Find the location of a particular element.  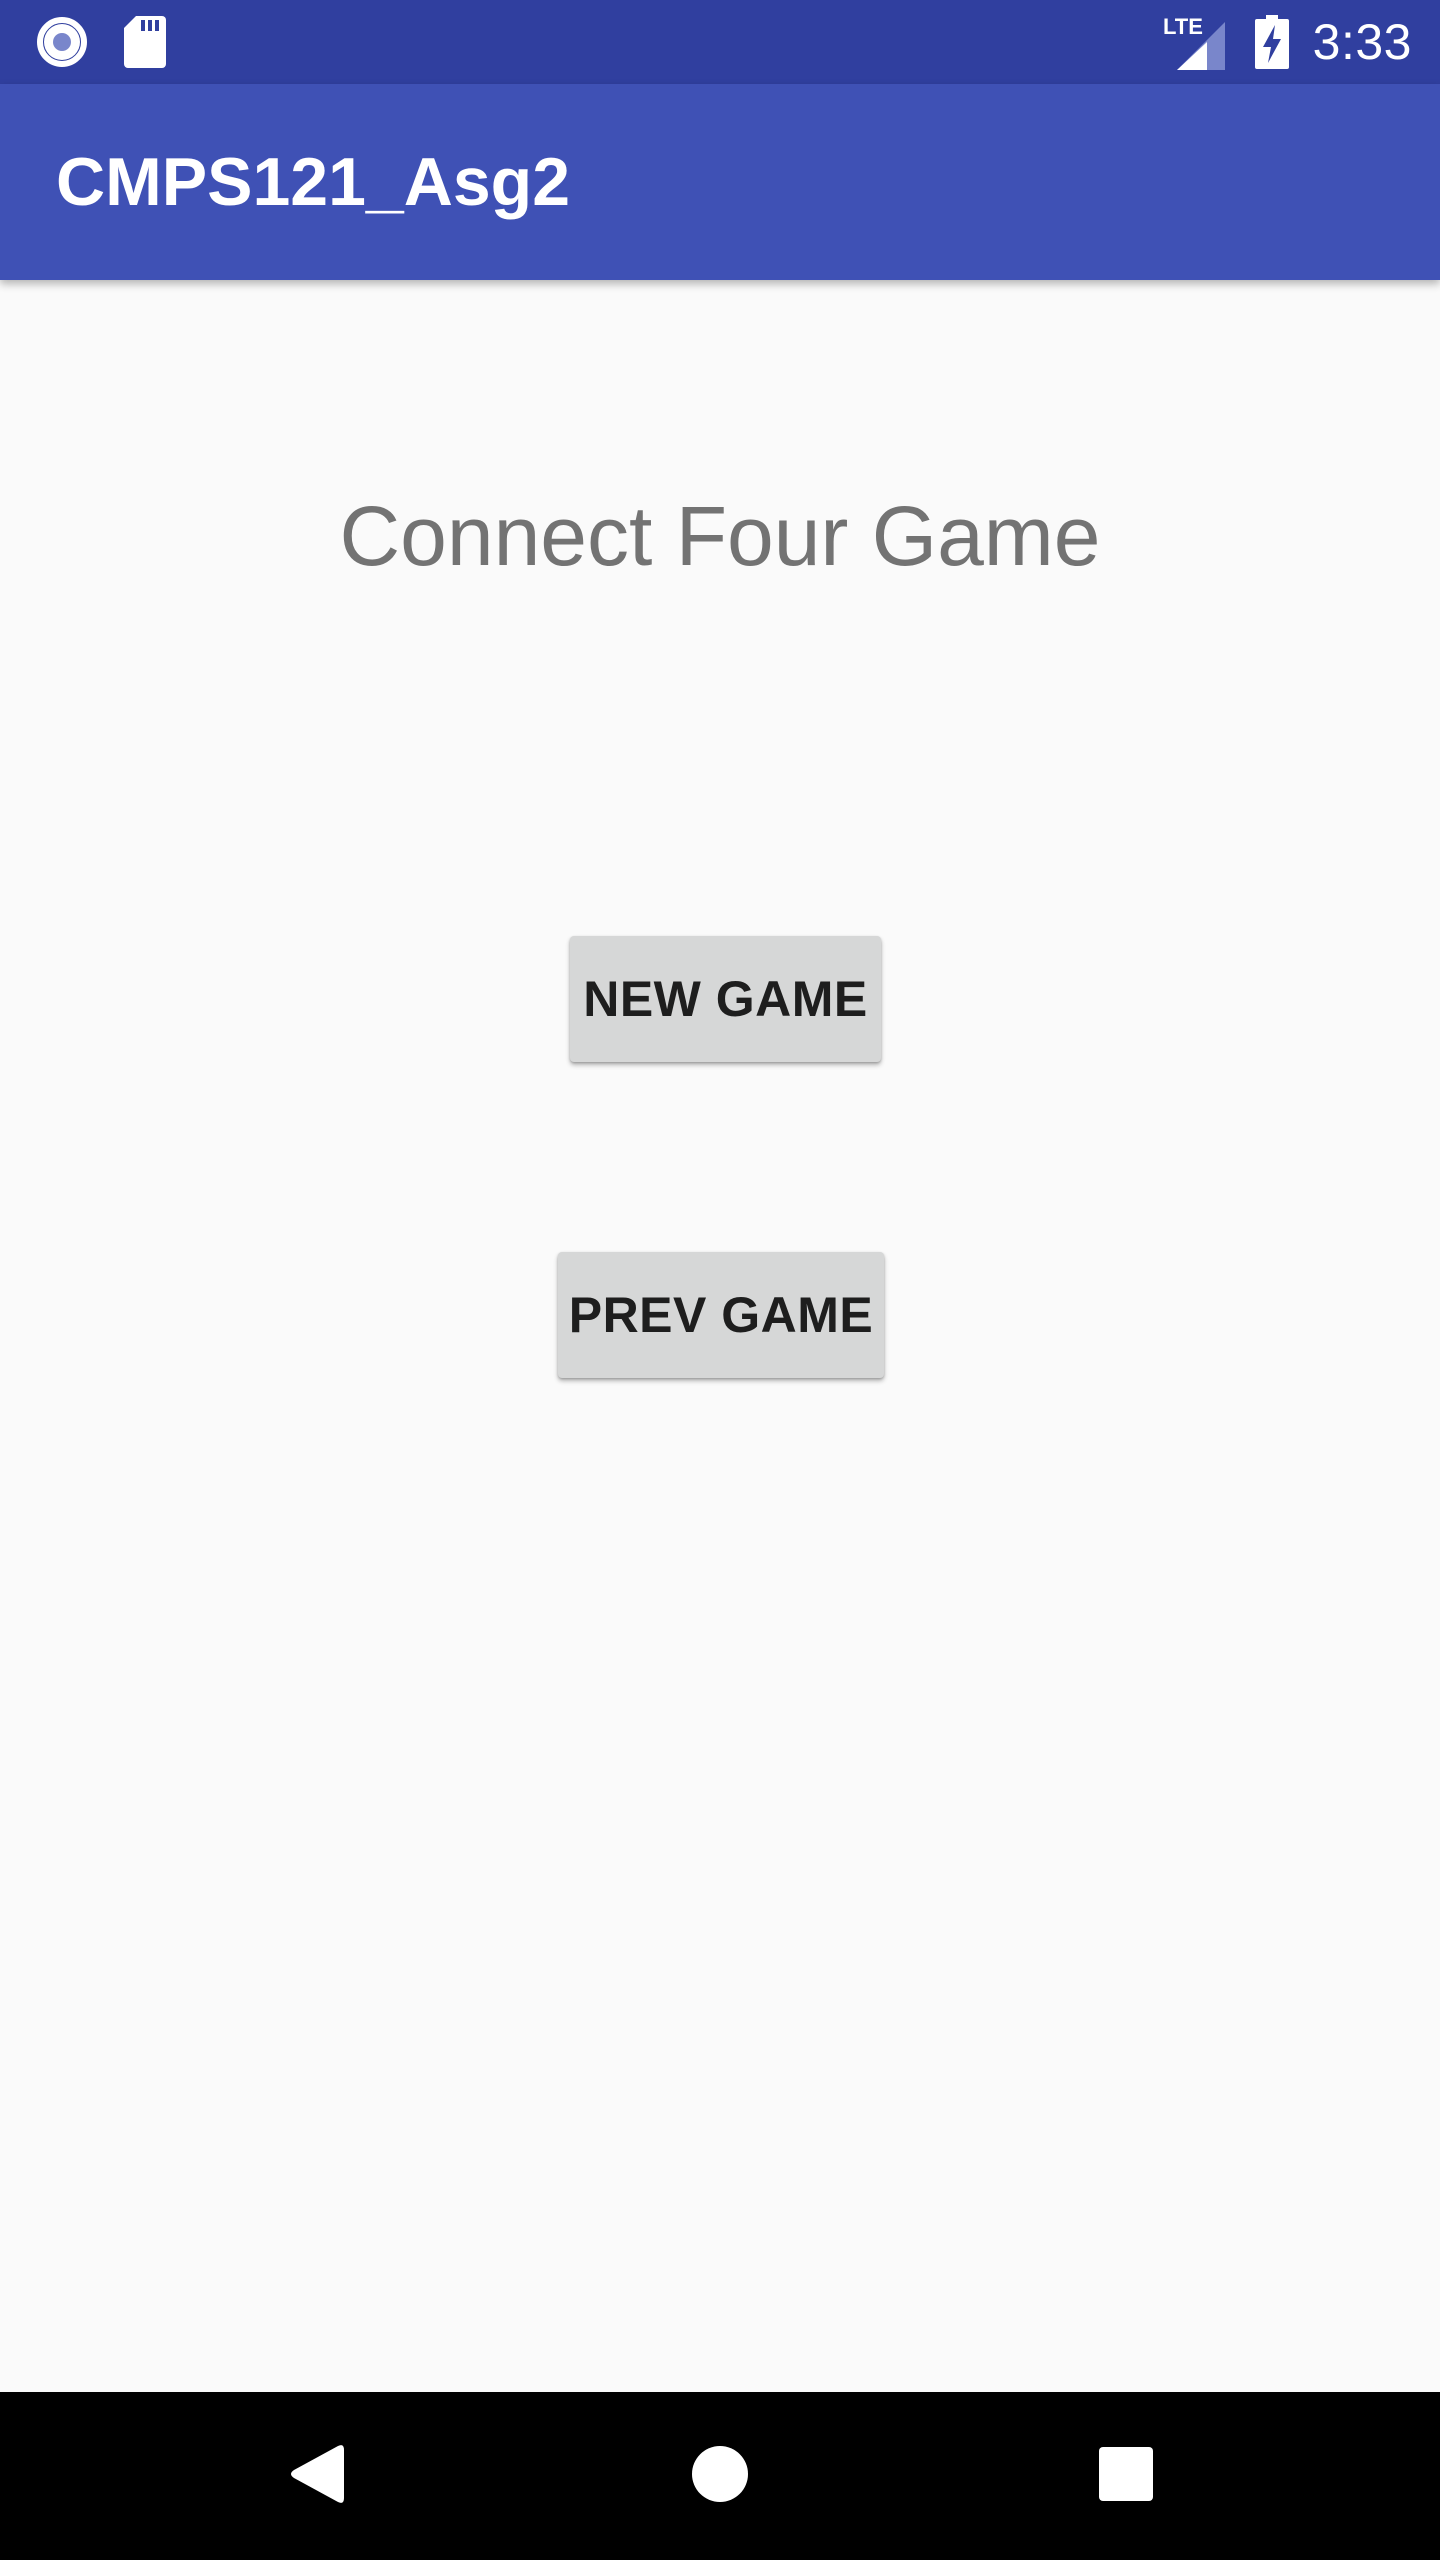

recents-icon is located at coordinates (1126, 2476).